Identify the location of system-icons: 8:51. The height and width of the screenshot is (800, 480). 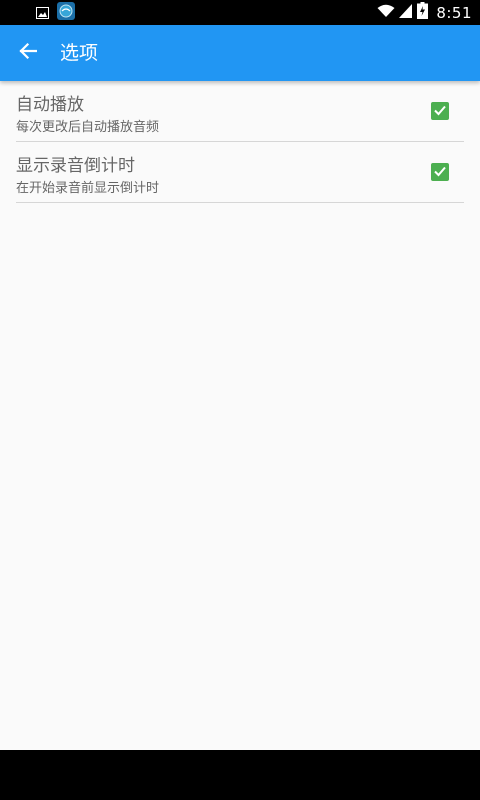
(424, 12).